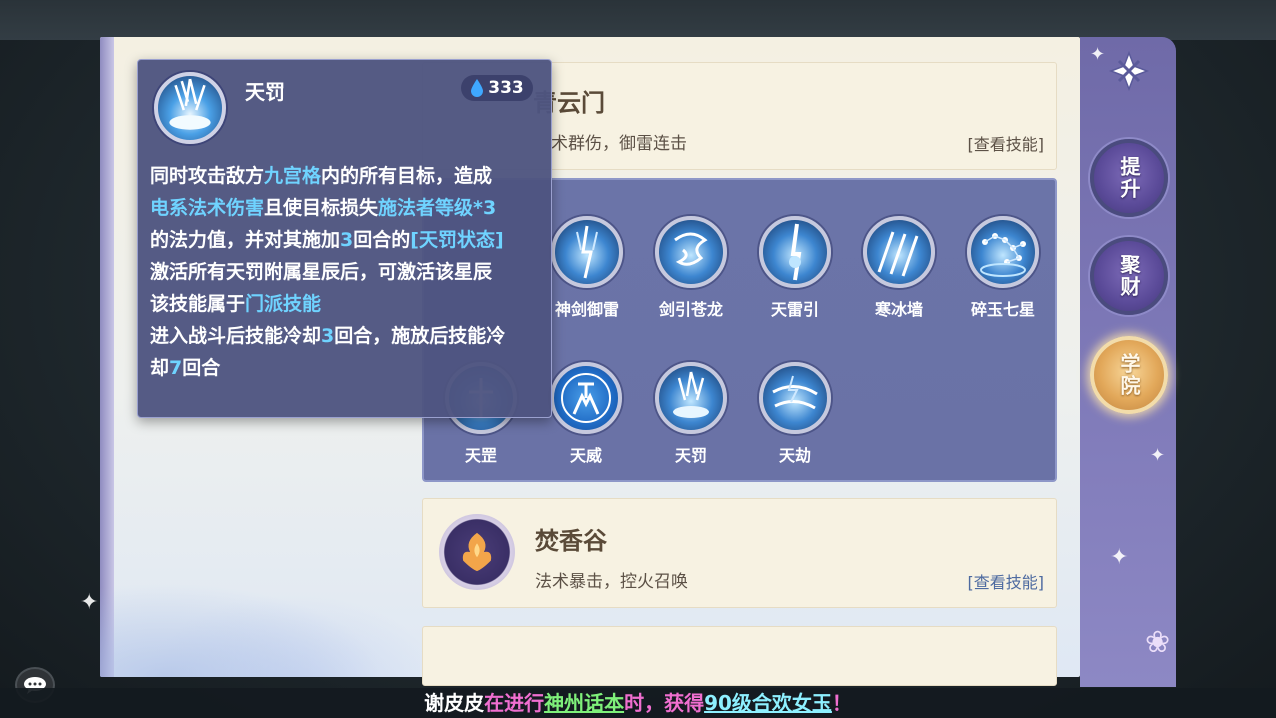 The image size is (1276, 718). What do you see at coordinates (514, 703) in the screenshot?
I see `ticker-text: 在进行` at bounding box center [514, 703].